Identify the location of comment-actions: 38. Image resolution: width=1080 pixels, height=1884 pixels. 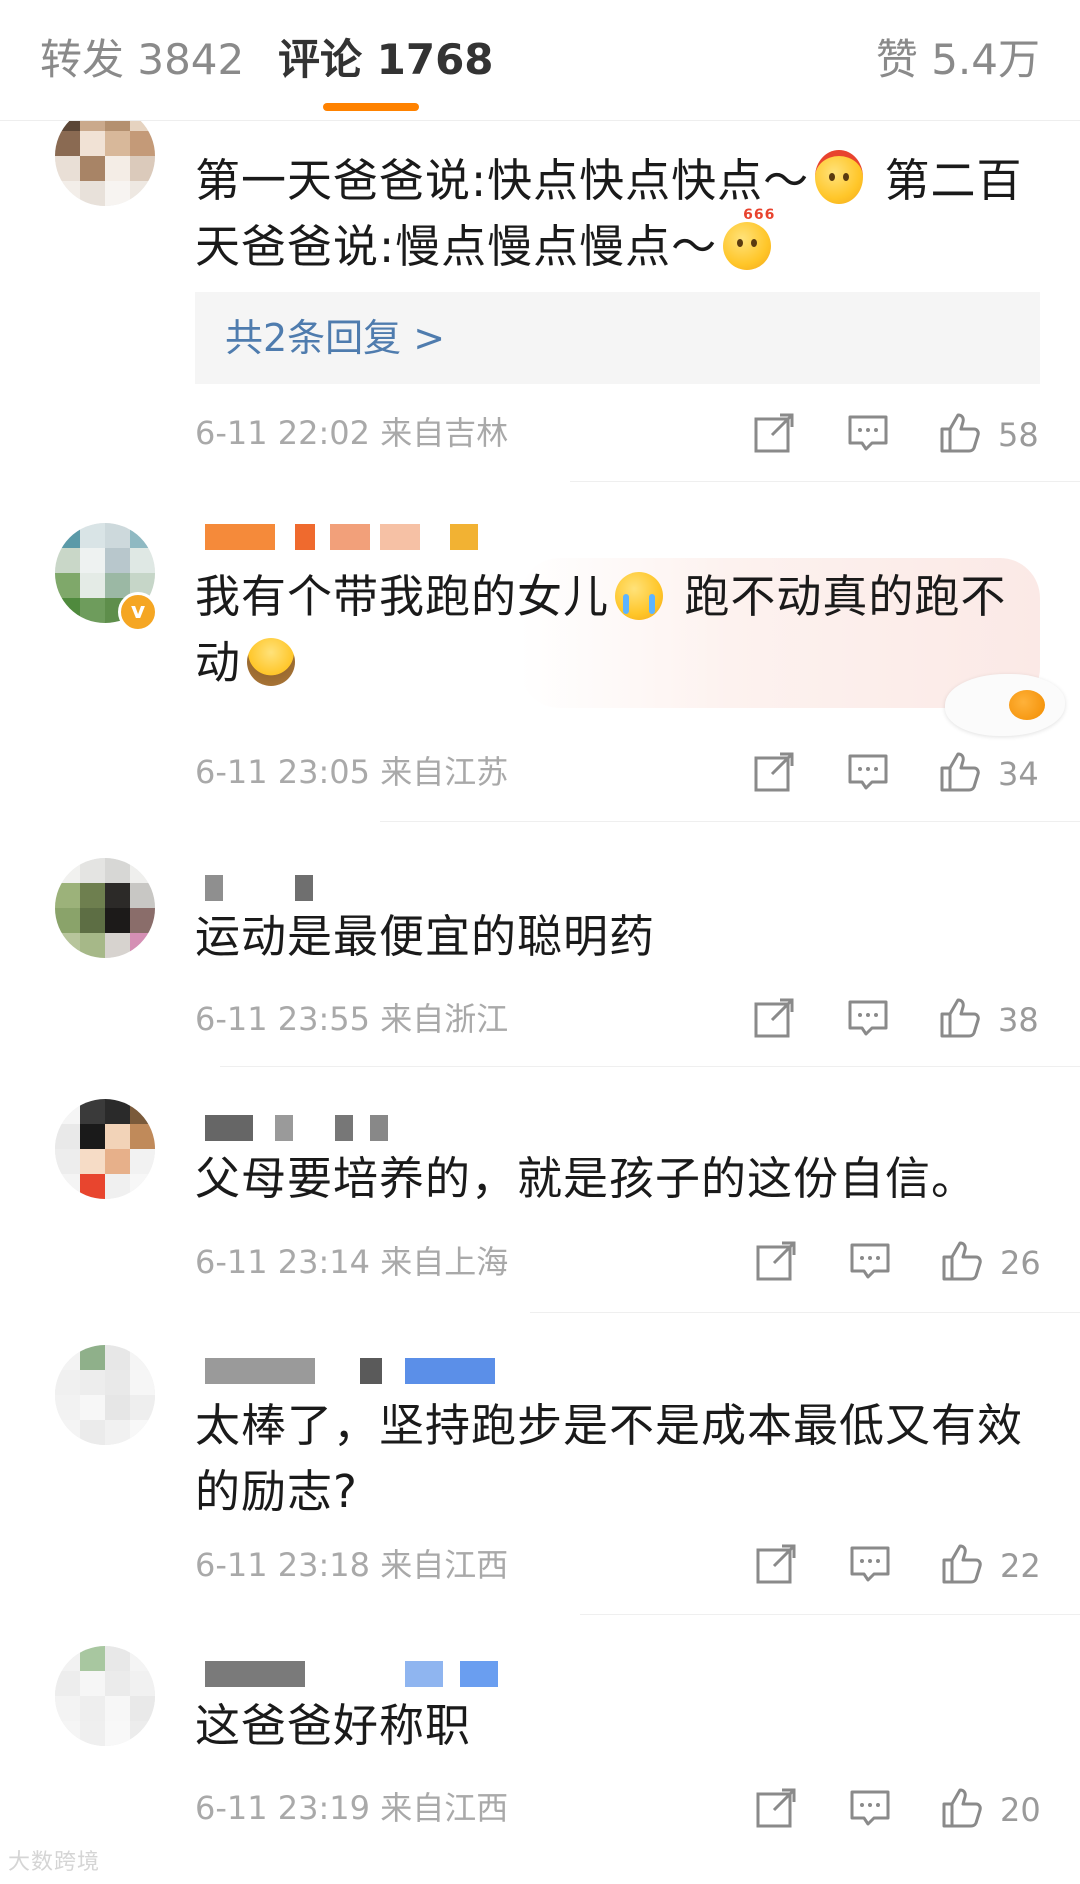
(540, 1019).